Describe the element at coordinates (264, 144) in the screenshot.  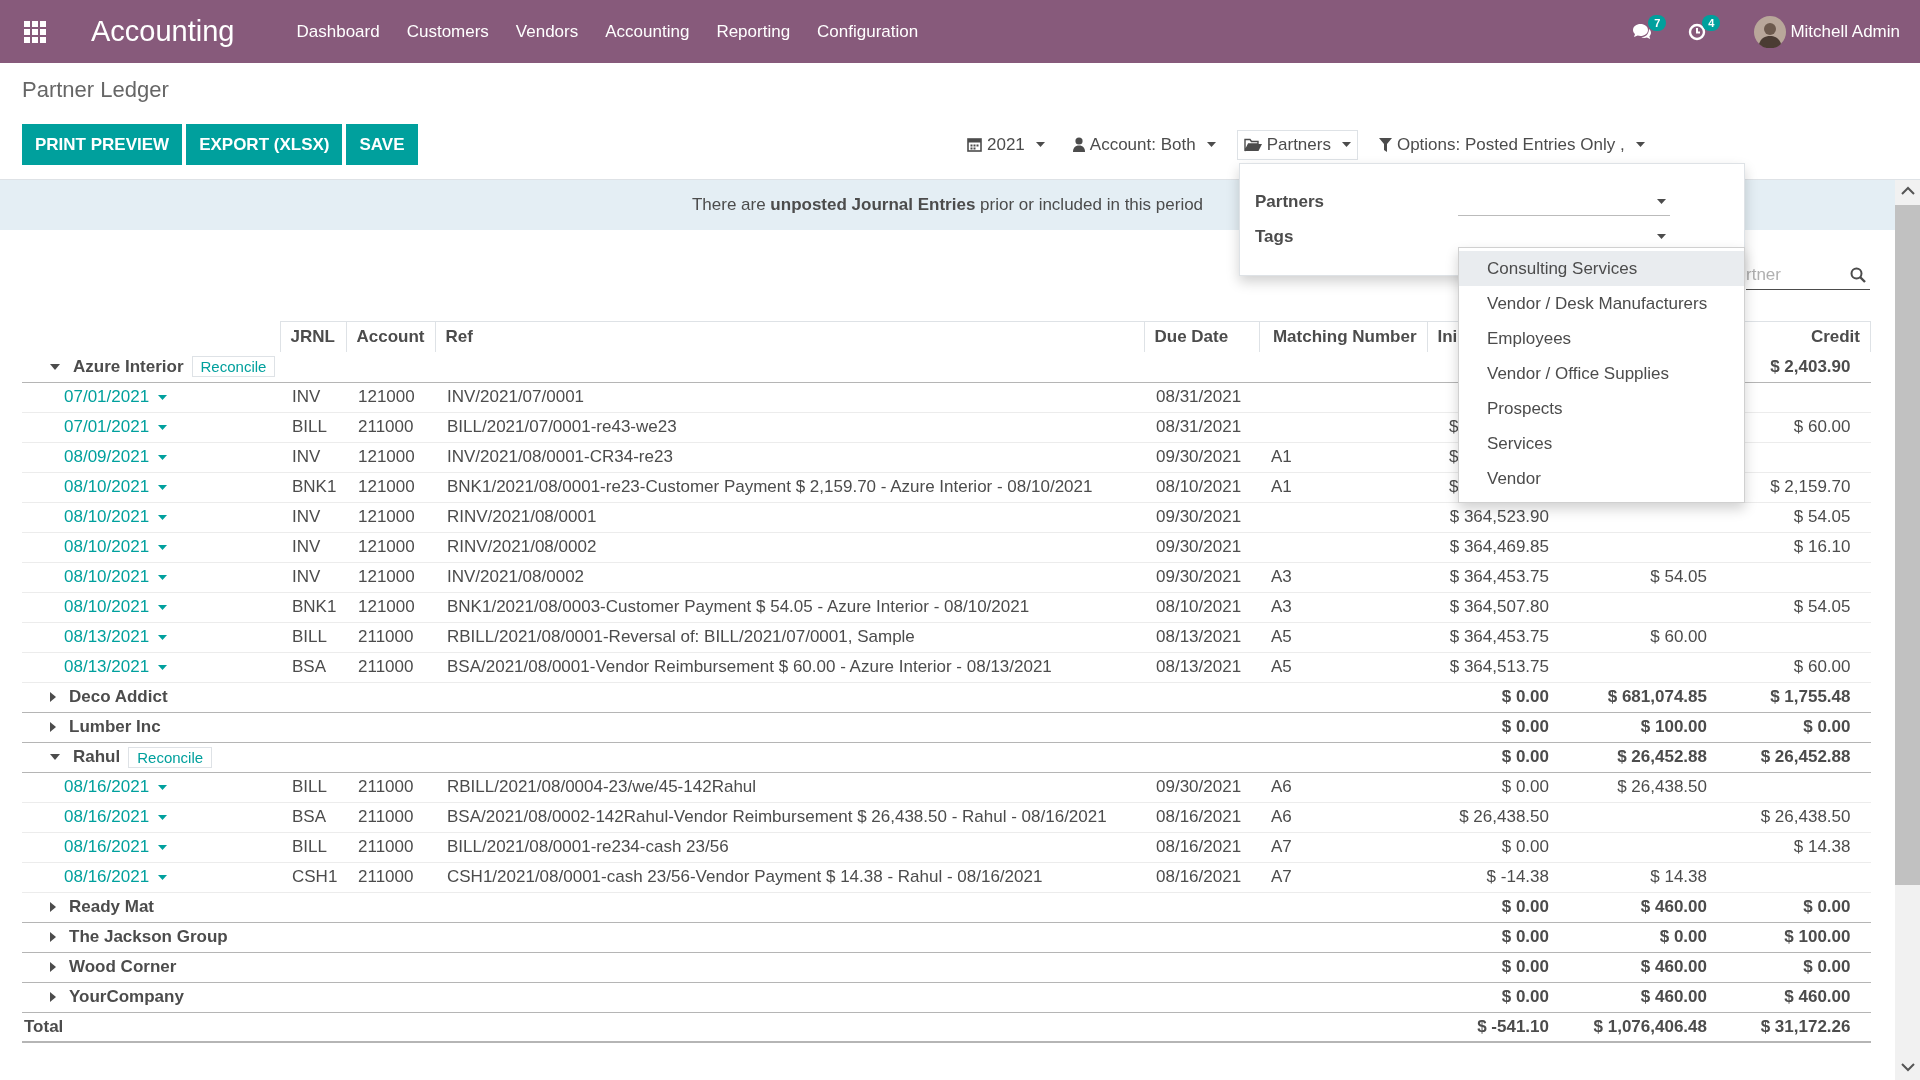
I see `action-button: EXPORT (XLSX)` at that location.